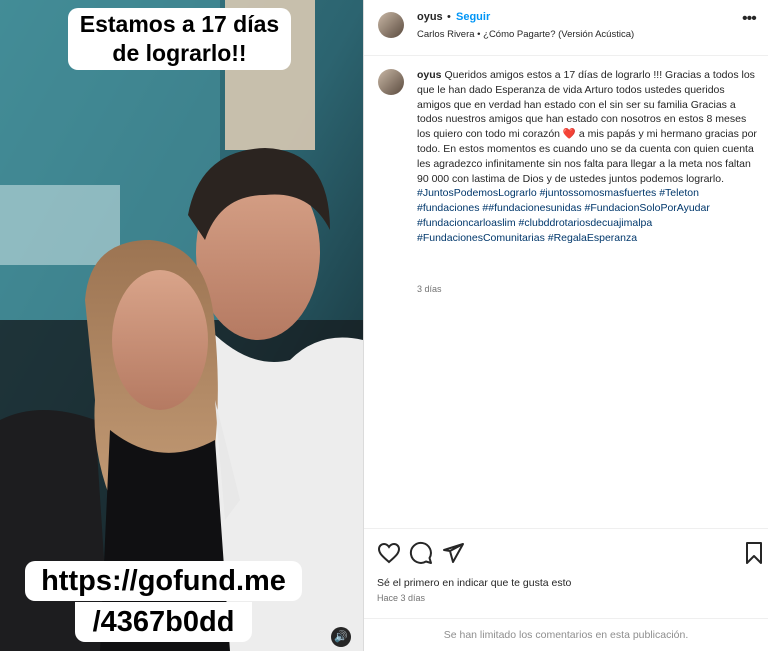 This screenshot has width=768, height=652. Describe the element at coordinates (391, 82) in the screenshot. I see `caption-avatar` at that location.